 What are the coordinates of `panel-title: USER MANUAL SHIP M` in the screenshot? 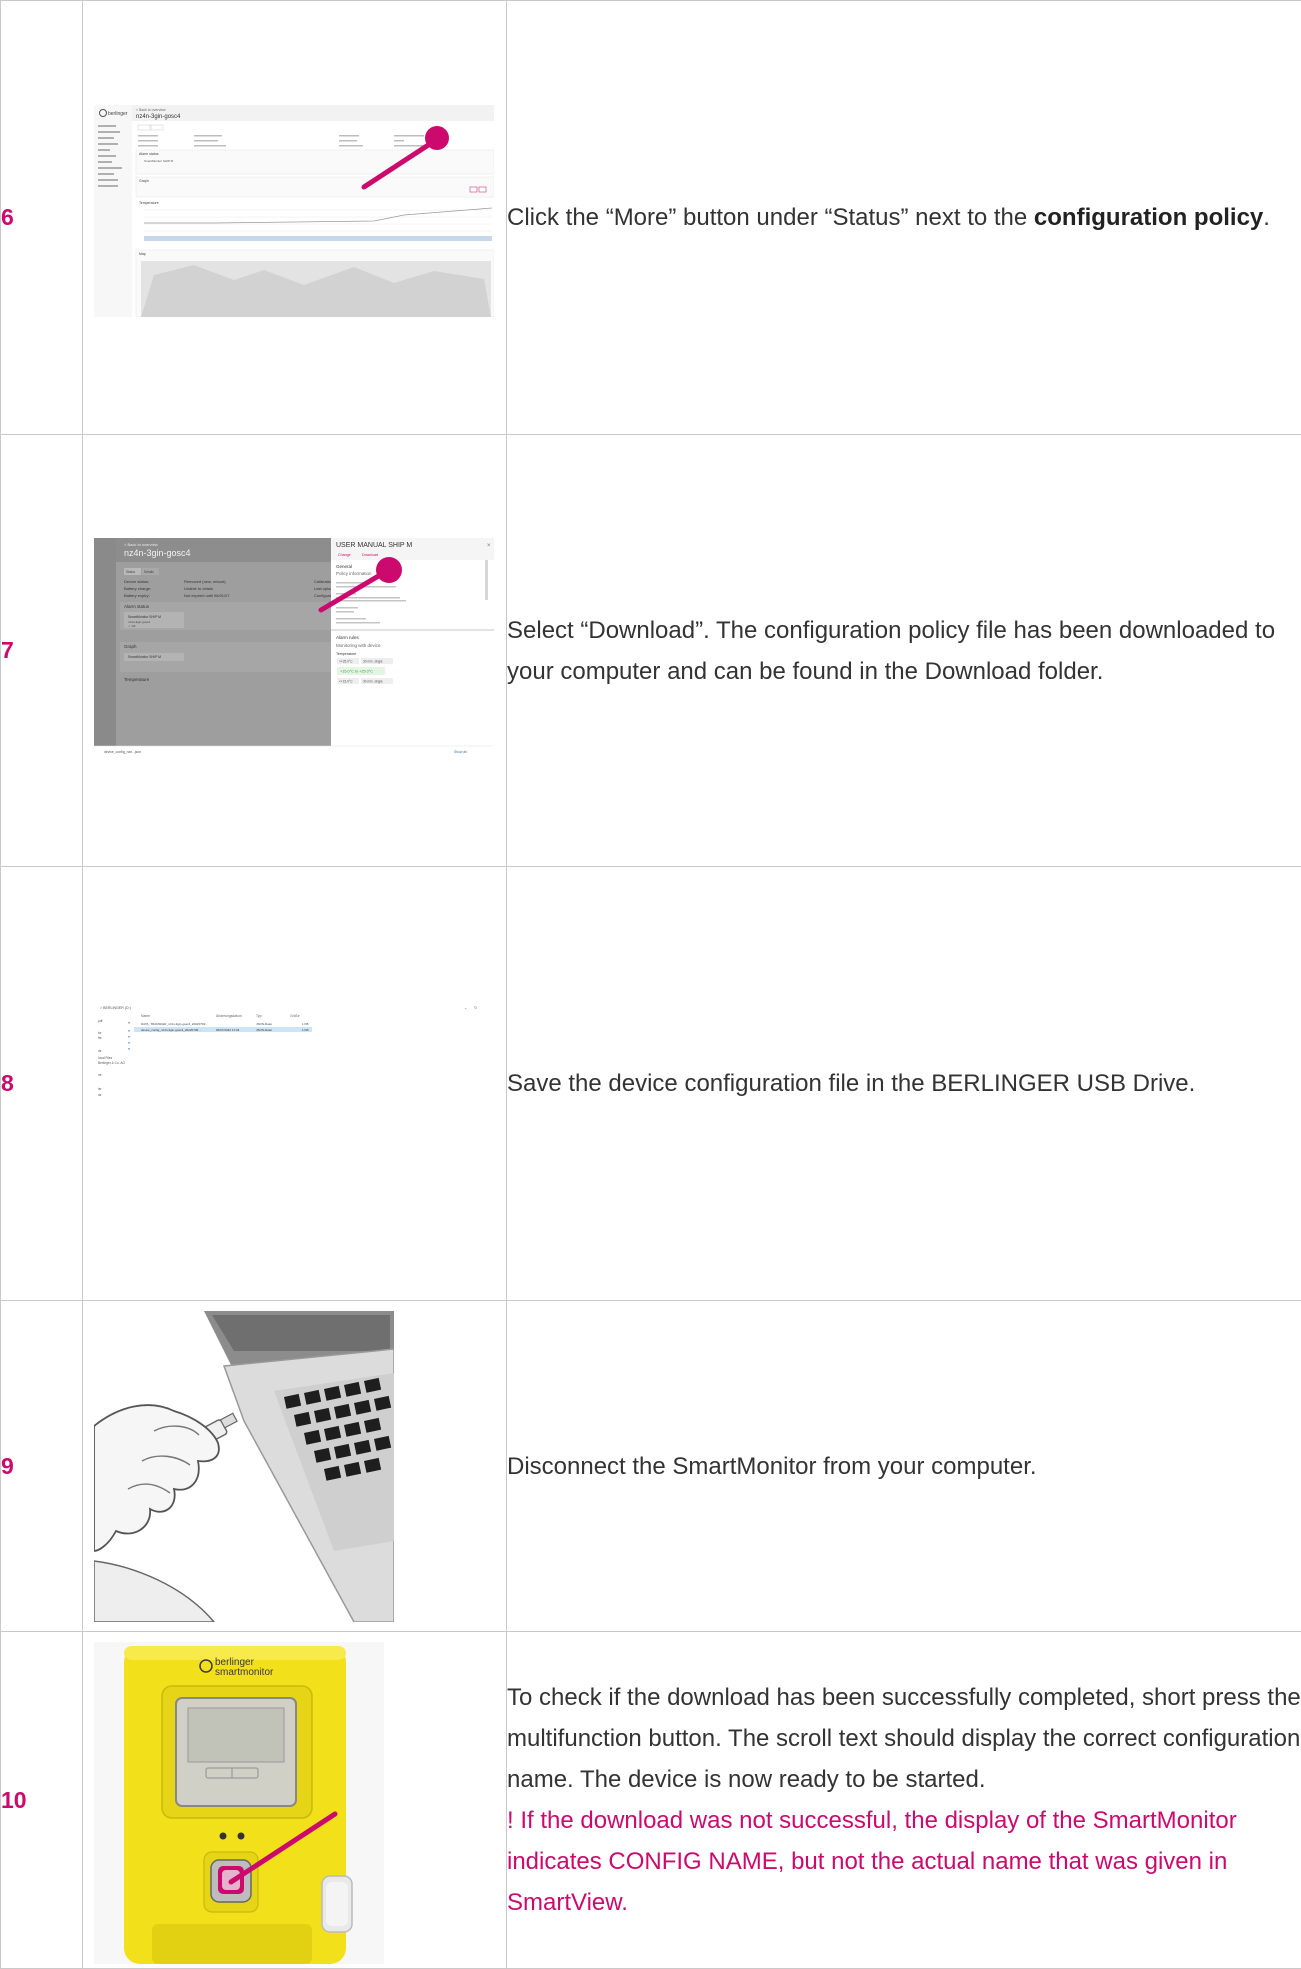 It's located at (374, 545).